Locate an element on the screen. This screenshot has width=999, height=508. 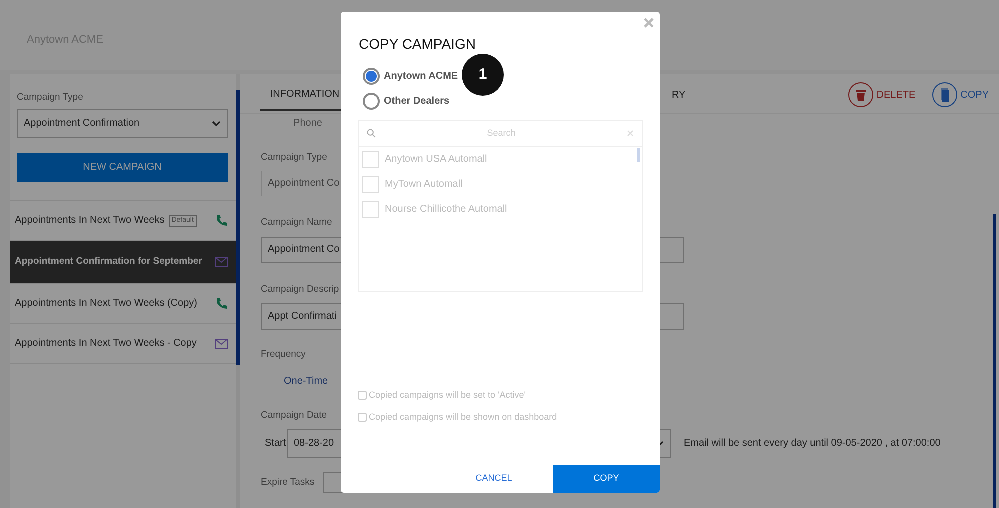
copy-icon is located at coordinates (945, 95).